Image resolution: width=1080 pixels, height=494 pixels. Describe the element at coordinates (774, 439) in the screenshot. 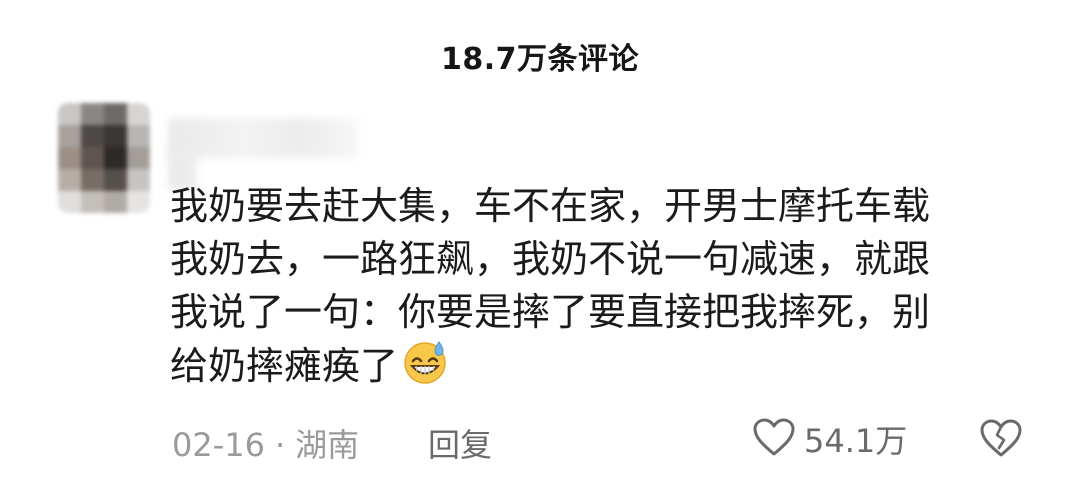

I see `heart-outline-icon` at that location.